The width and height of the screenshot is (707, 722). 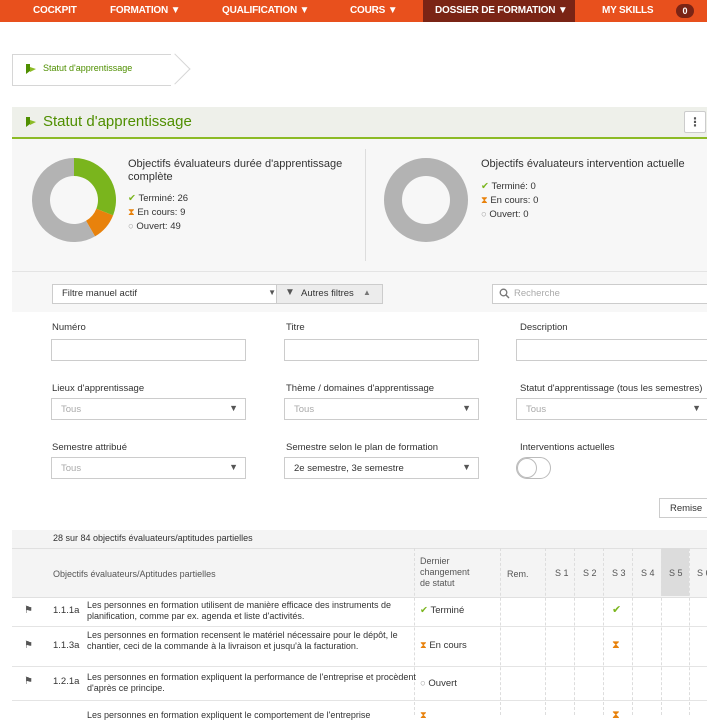 I want to click on interventions-toggle, so click(x=533, y=468).